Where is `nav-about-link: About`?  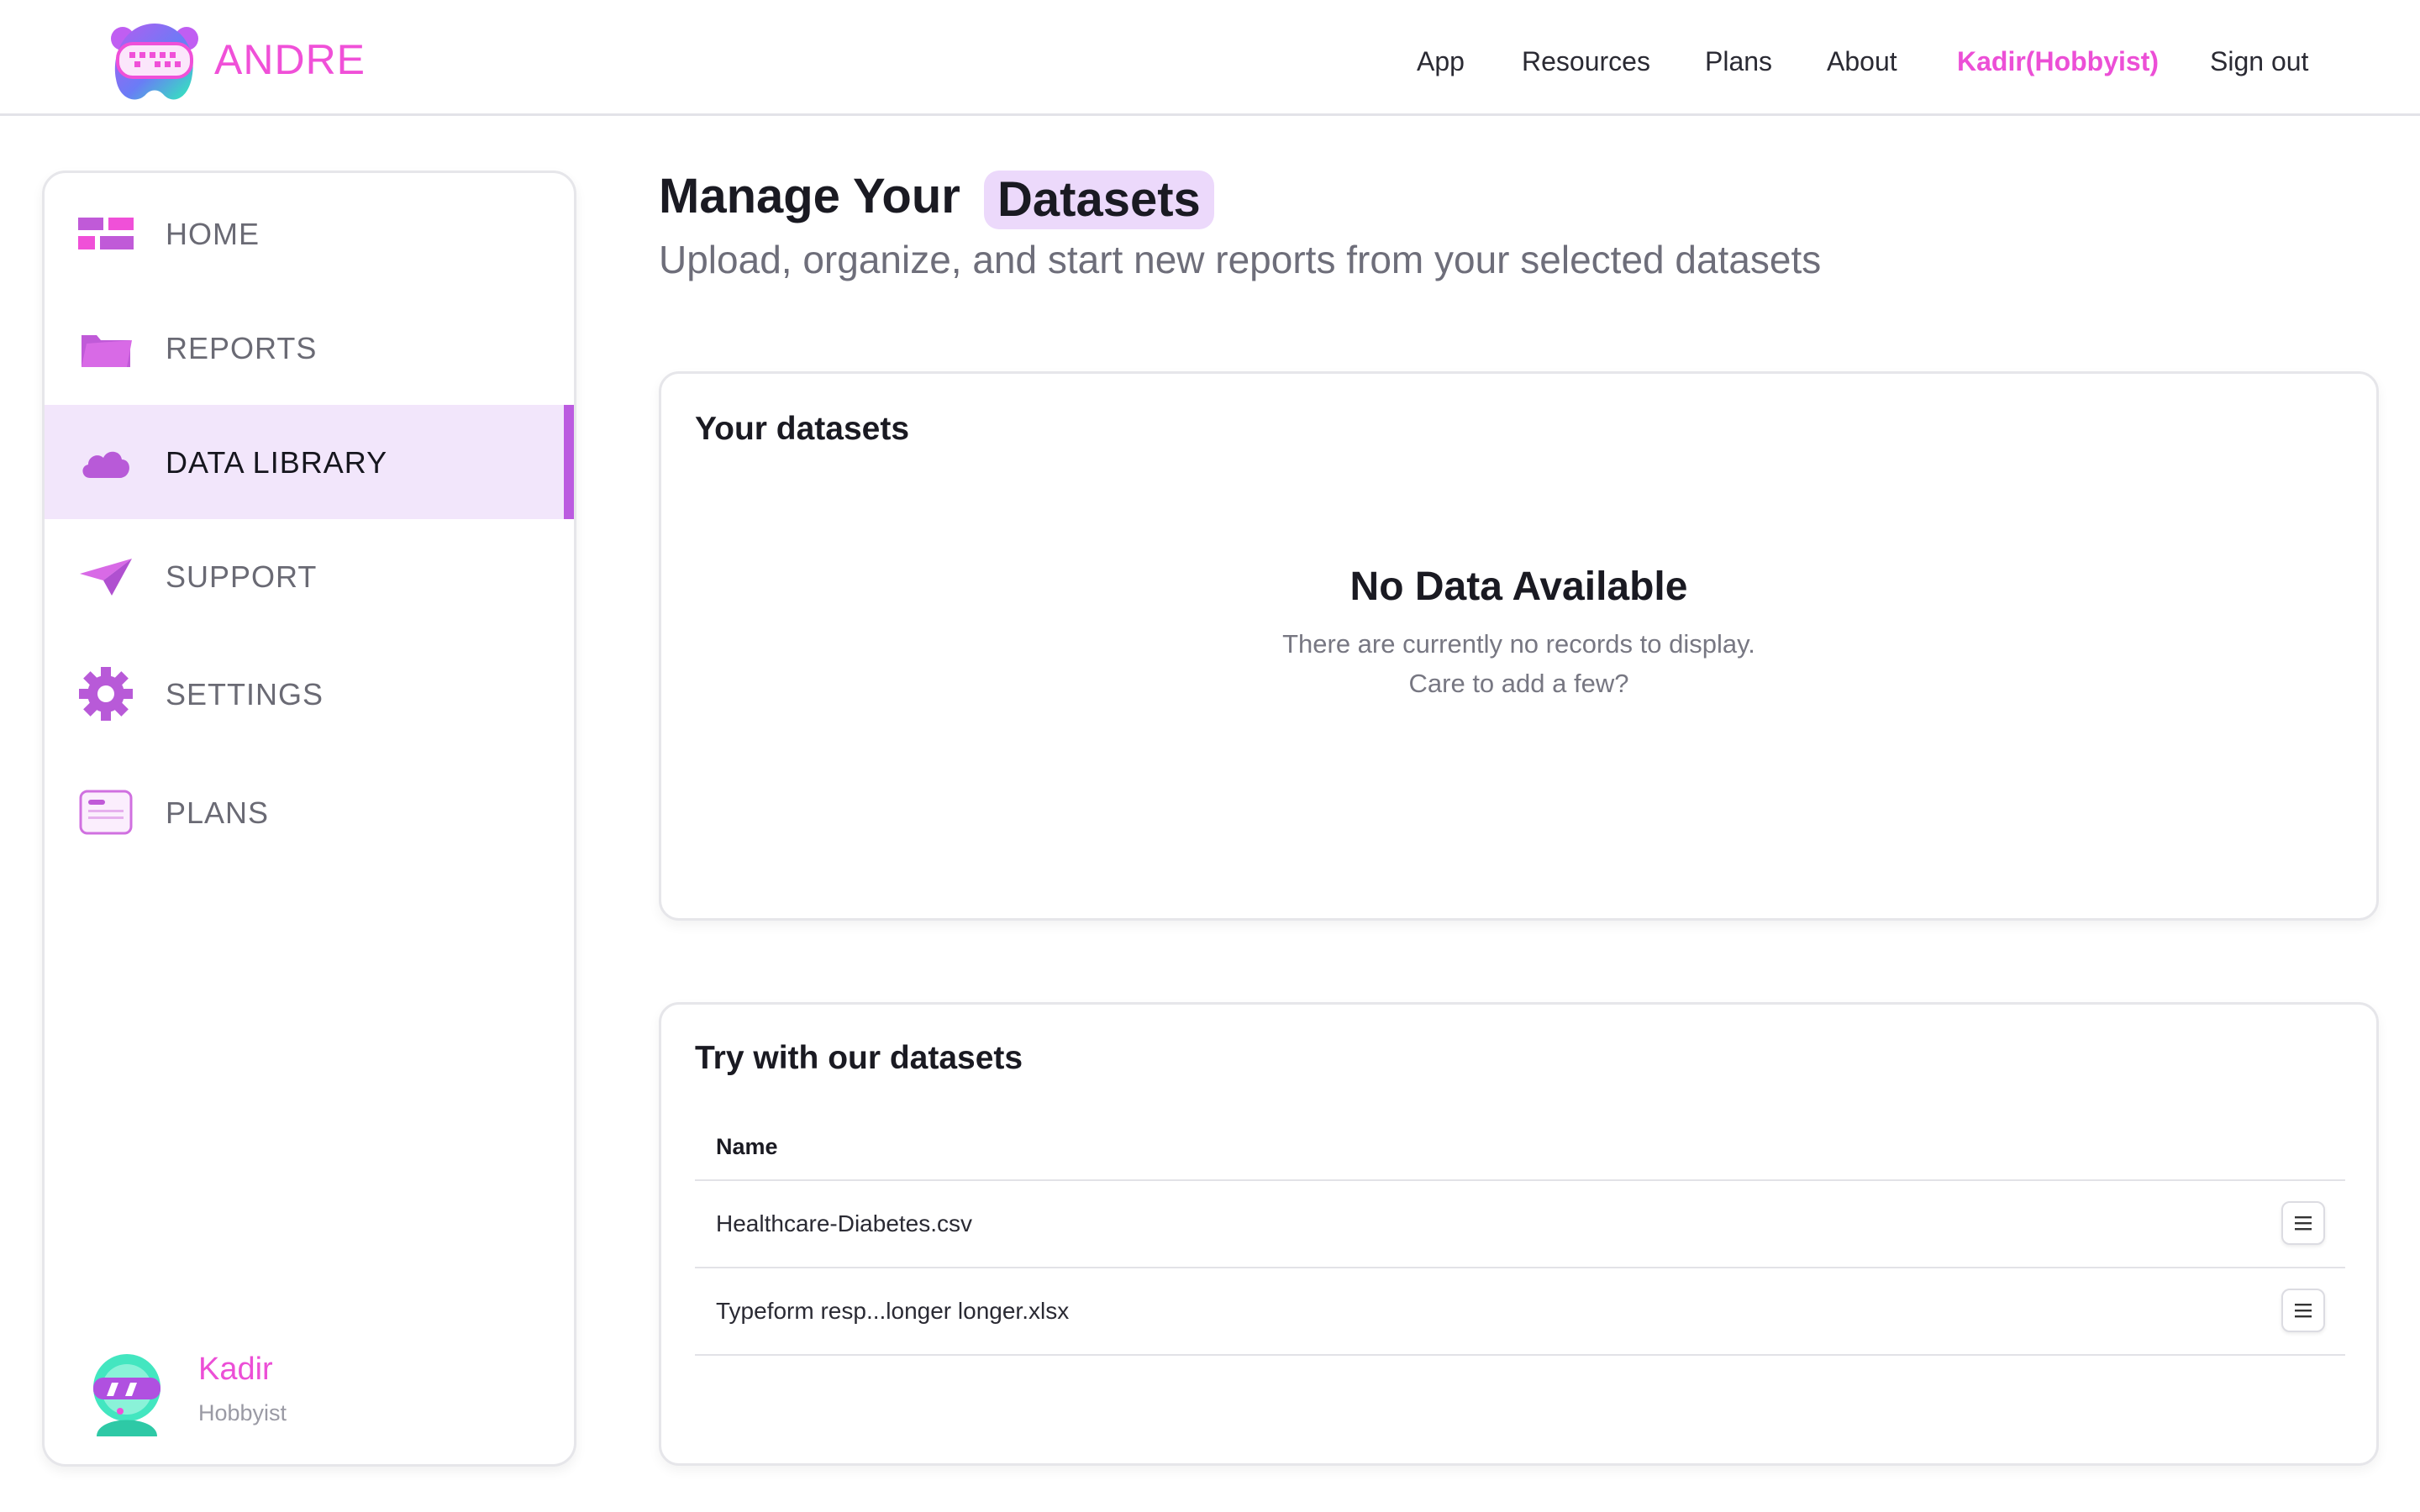 nav-about-link: About is located at coordinates (1862, 61).